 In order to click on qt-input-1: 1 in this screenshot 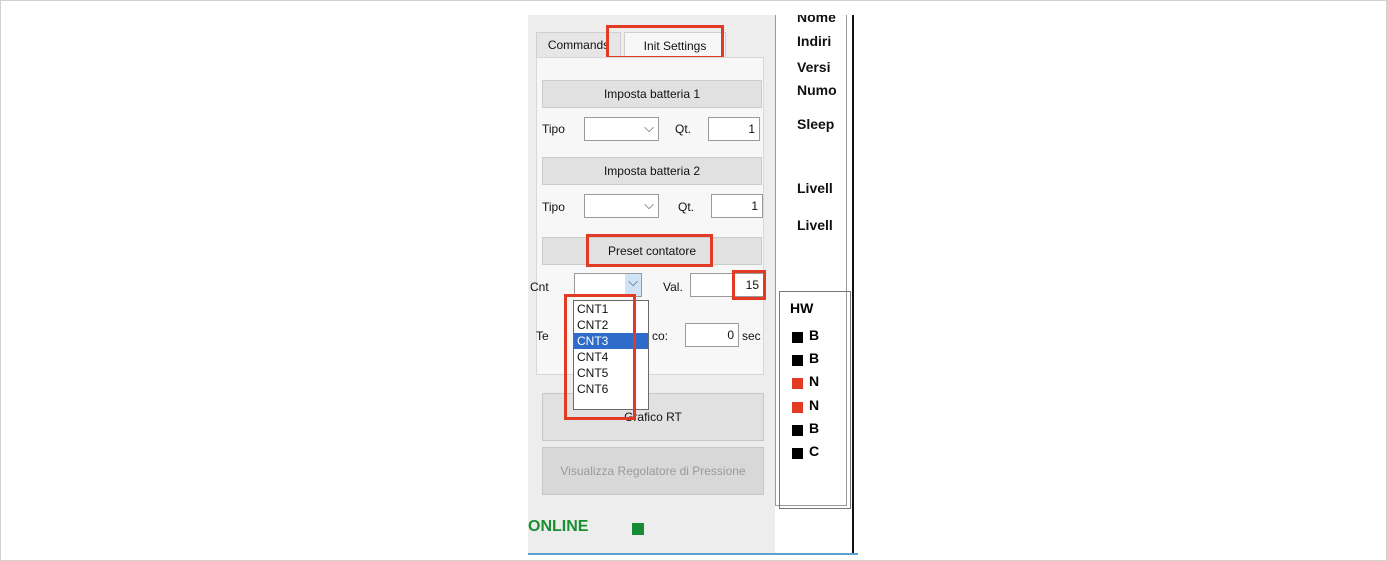, I will do `click(734, 129)`.